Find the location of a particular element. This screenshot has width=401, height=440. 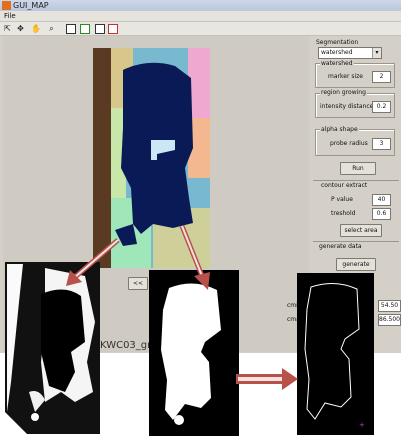

arrow-to-contour is located at coordinates (267, 379).